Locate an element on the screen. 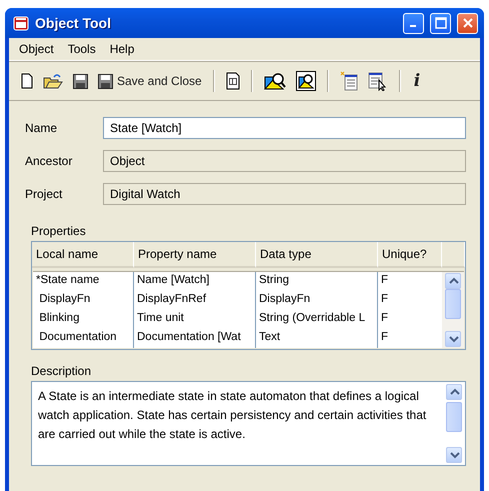 This screenshot has width=489, height=491. header-filler is located at coordinates (453, 255).